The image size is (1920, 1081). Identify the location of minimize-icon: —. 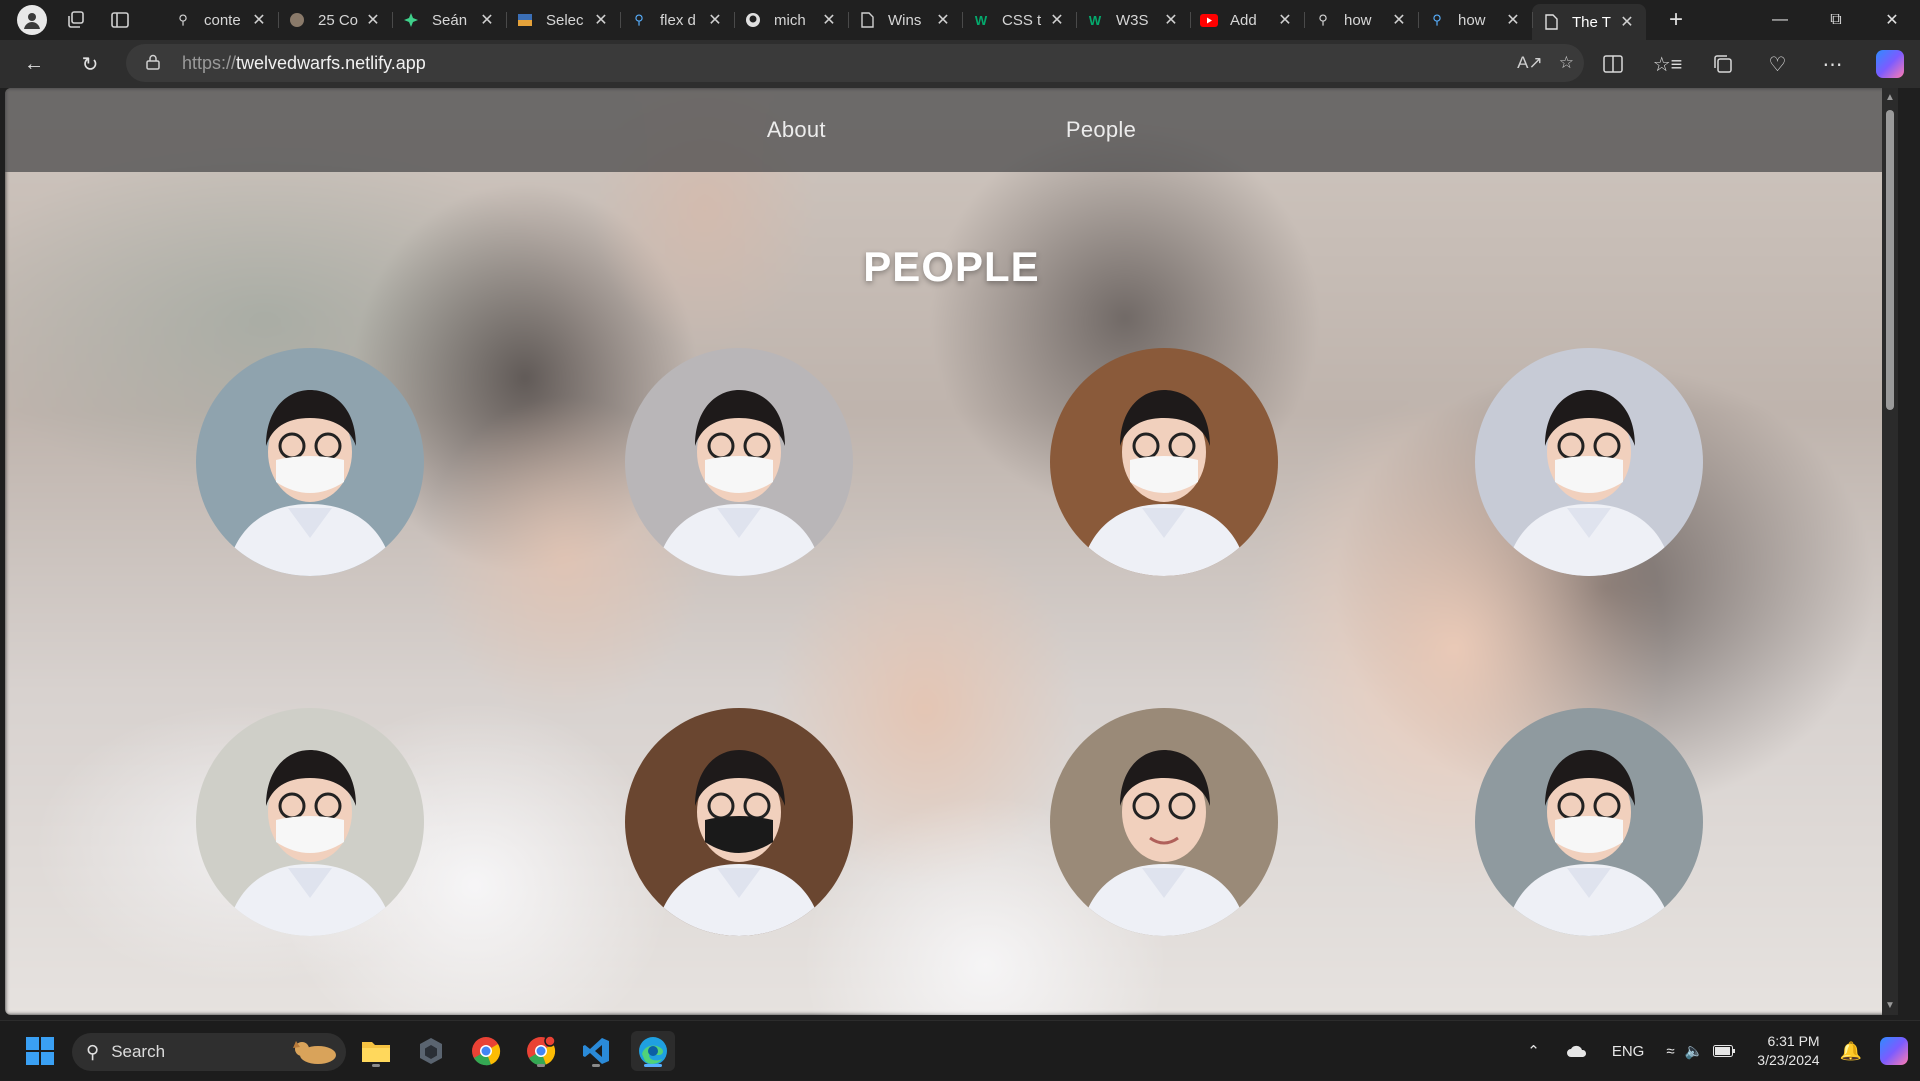
(1780, 19).